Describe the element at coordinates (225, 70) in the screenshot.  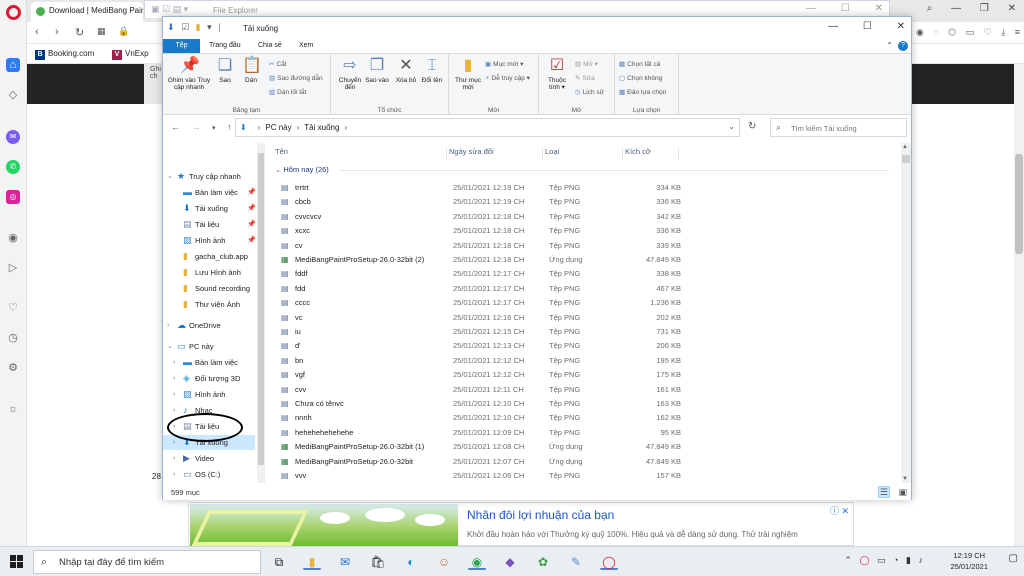
I see `copy-button: ❏ Sao` at that location.